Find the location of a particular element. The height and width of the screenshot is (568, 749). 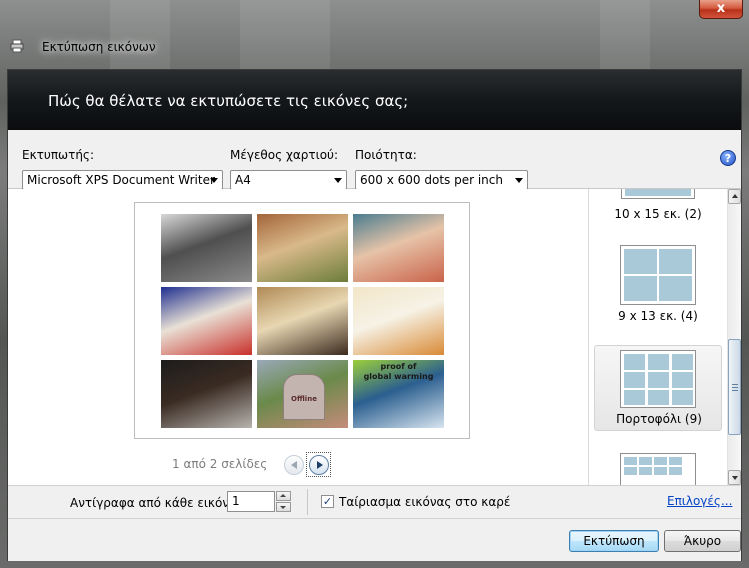

fit-picture-checkbox: ✓ is located at coordinates (327, 501).